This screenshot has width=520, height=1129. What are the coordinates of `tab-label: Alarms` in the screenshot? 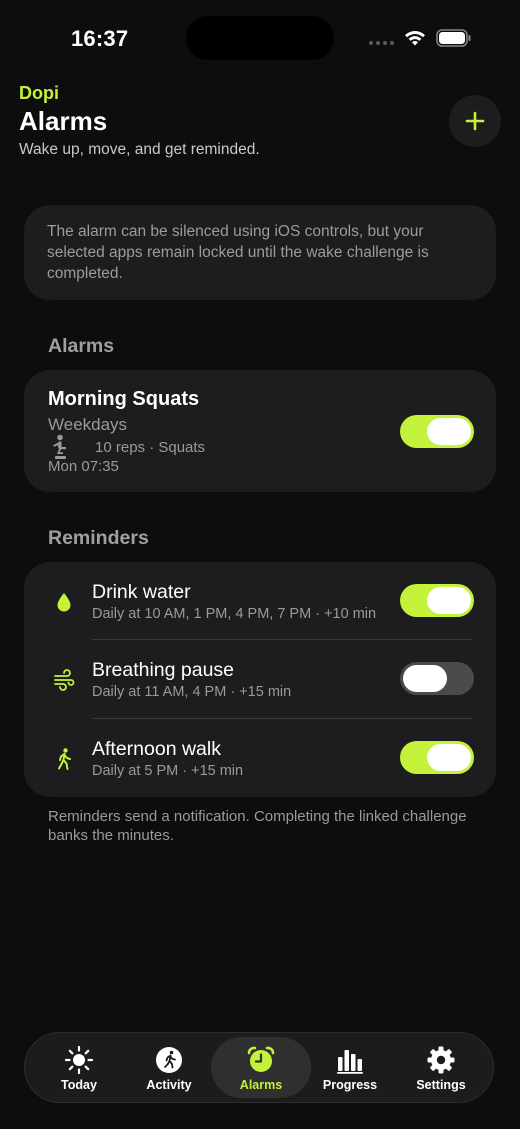 It's located at (261, 1085).